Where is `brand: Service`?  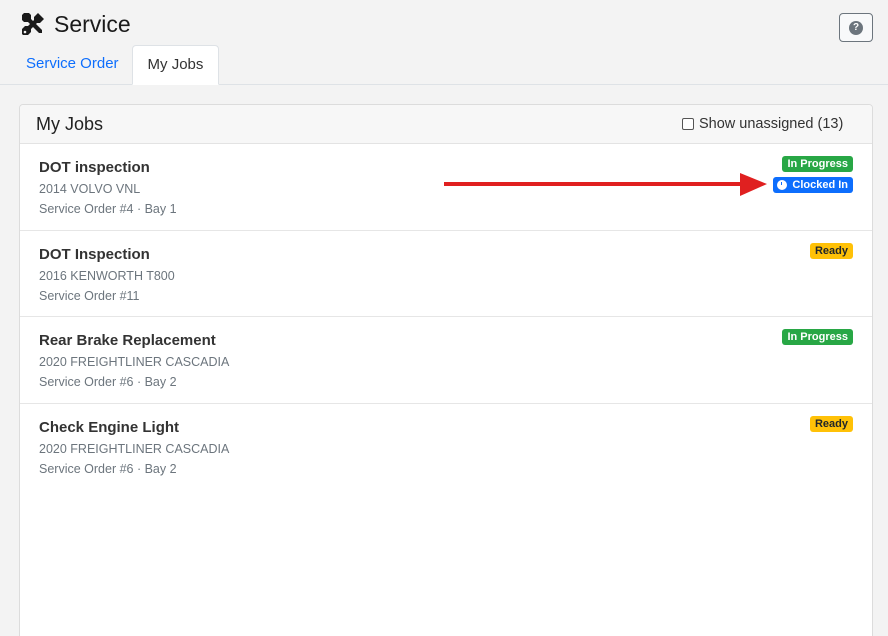 brand: Service is located at coordinates (75, 24).